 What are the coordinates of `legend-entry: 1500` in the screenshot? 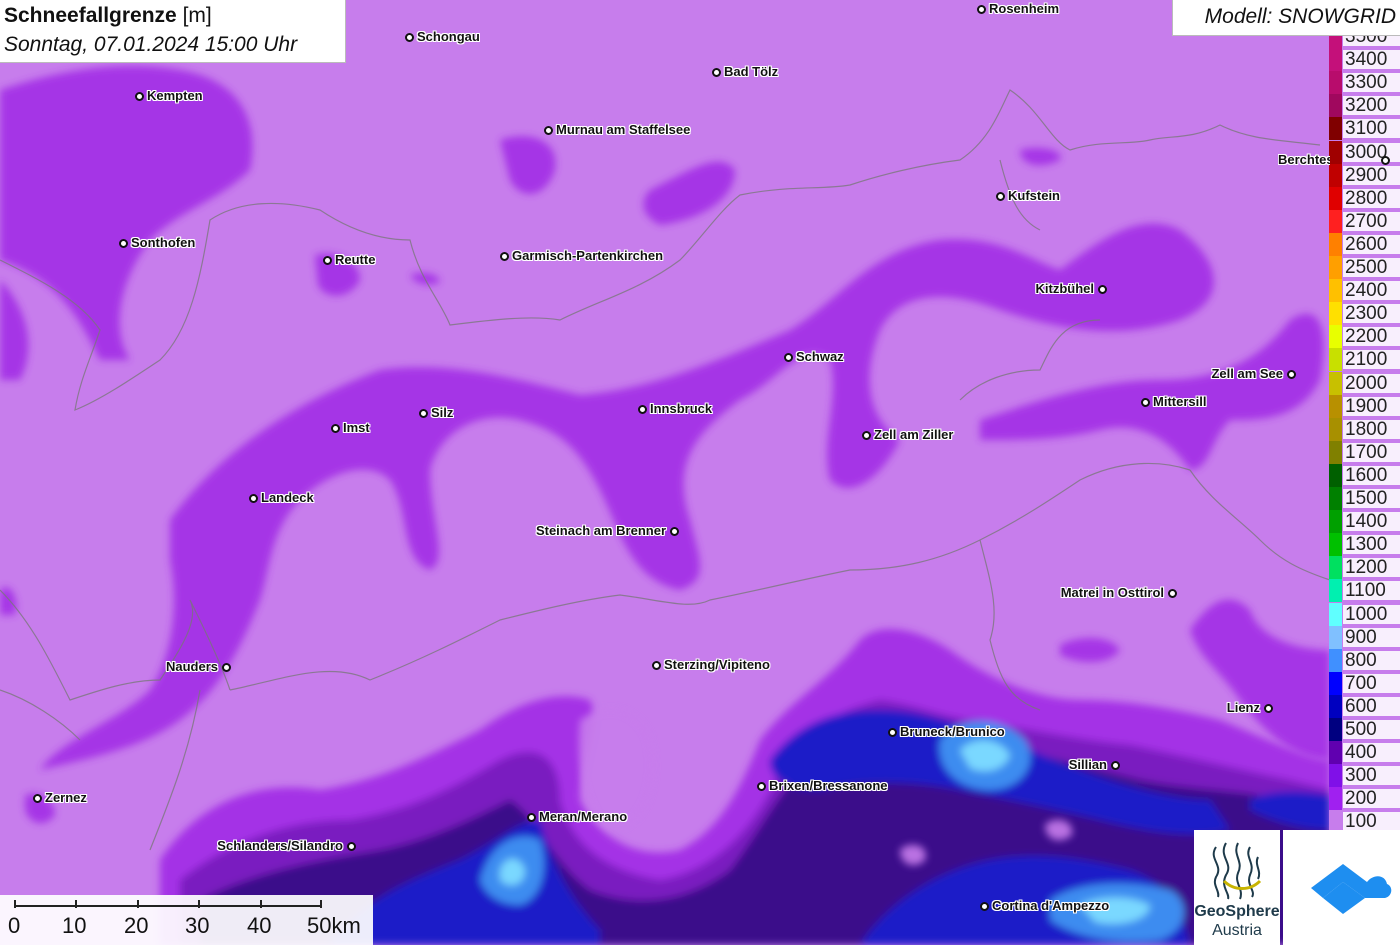 It's located at (1364, 498).